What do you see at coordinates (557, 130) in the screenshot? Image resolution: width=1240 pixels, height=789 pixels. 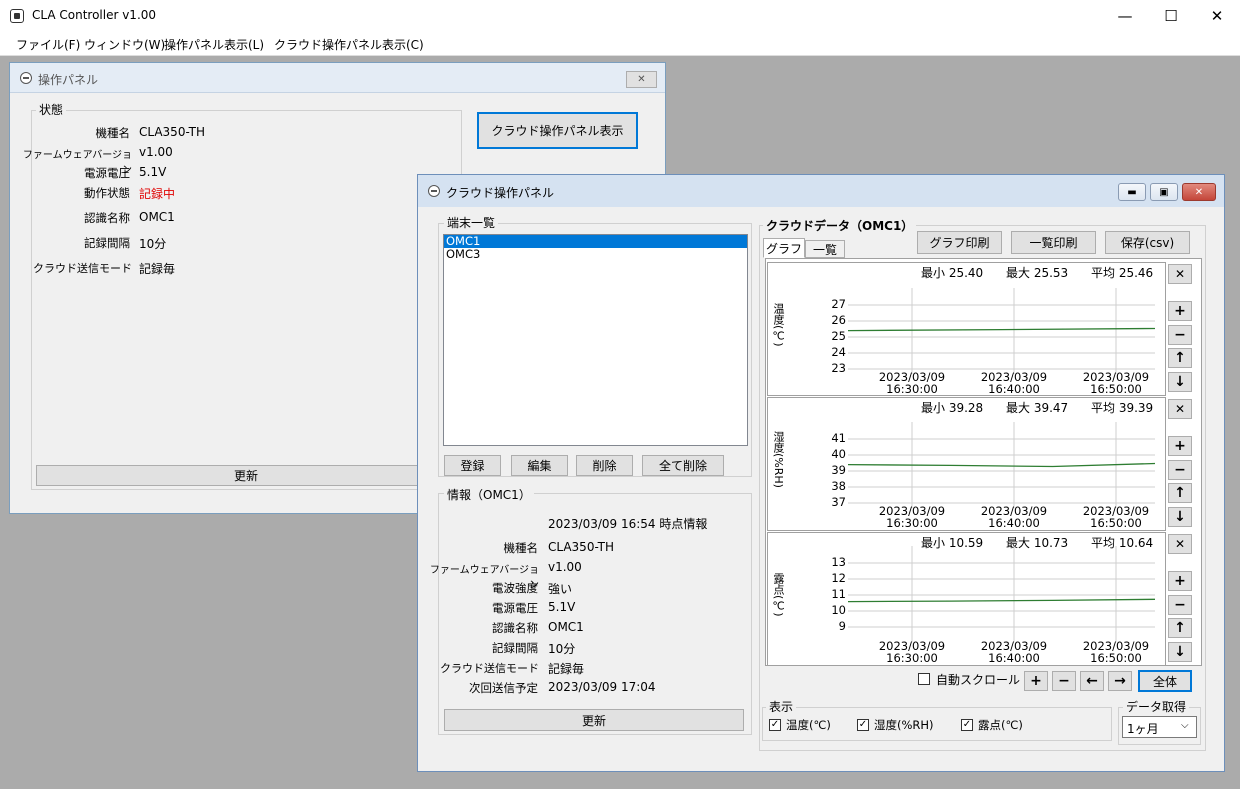 I see `cloud-panel-button: クラウド操作パネル表示` at bounding box center [557, 130].